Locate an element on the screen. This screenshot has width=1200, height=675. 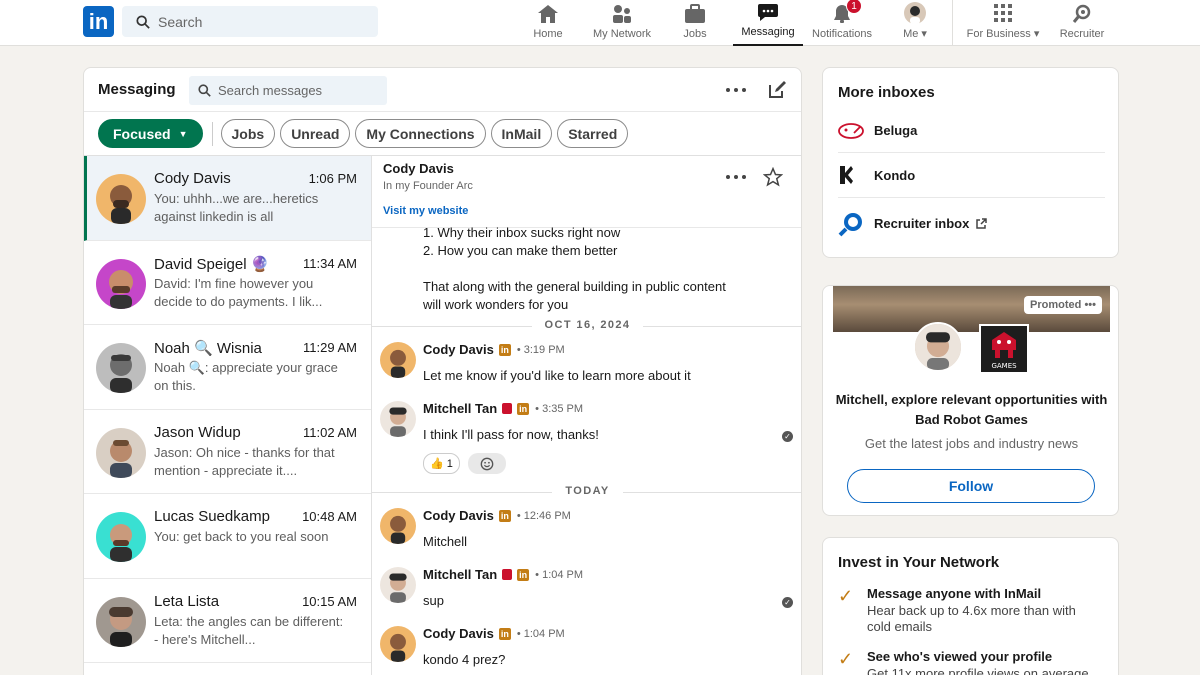
search-messages-input: Search messages is located at coordinates (288, 90).